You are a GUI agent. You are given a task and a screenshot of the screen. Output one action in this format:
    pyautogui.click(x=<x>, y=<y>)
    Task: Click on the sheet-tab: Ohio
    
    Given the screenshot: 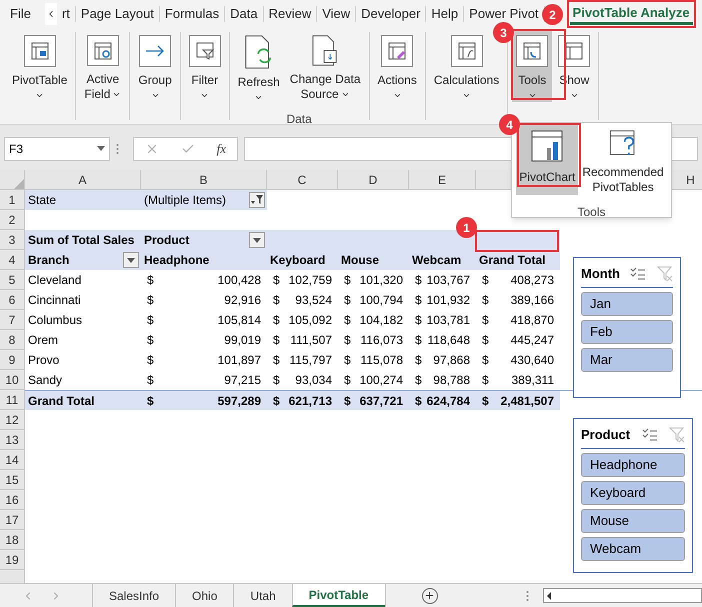 What is the action you would take?
    pyautogui.click(x=204, y=595)
    